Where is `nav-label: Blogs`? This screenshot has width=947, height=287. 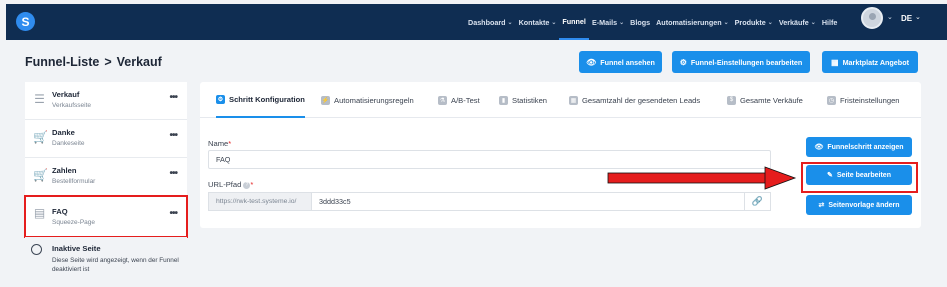 nav-label: Blogs is located at coordinates (640, 22).